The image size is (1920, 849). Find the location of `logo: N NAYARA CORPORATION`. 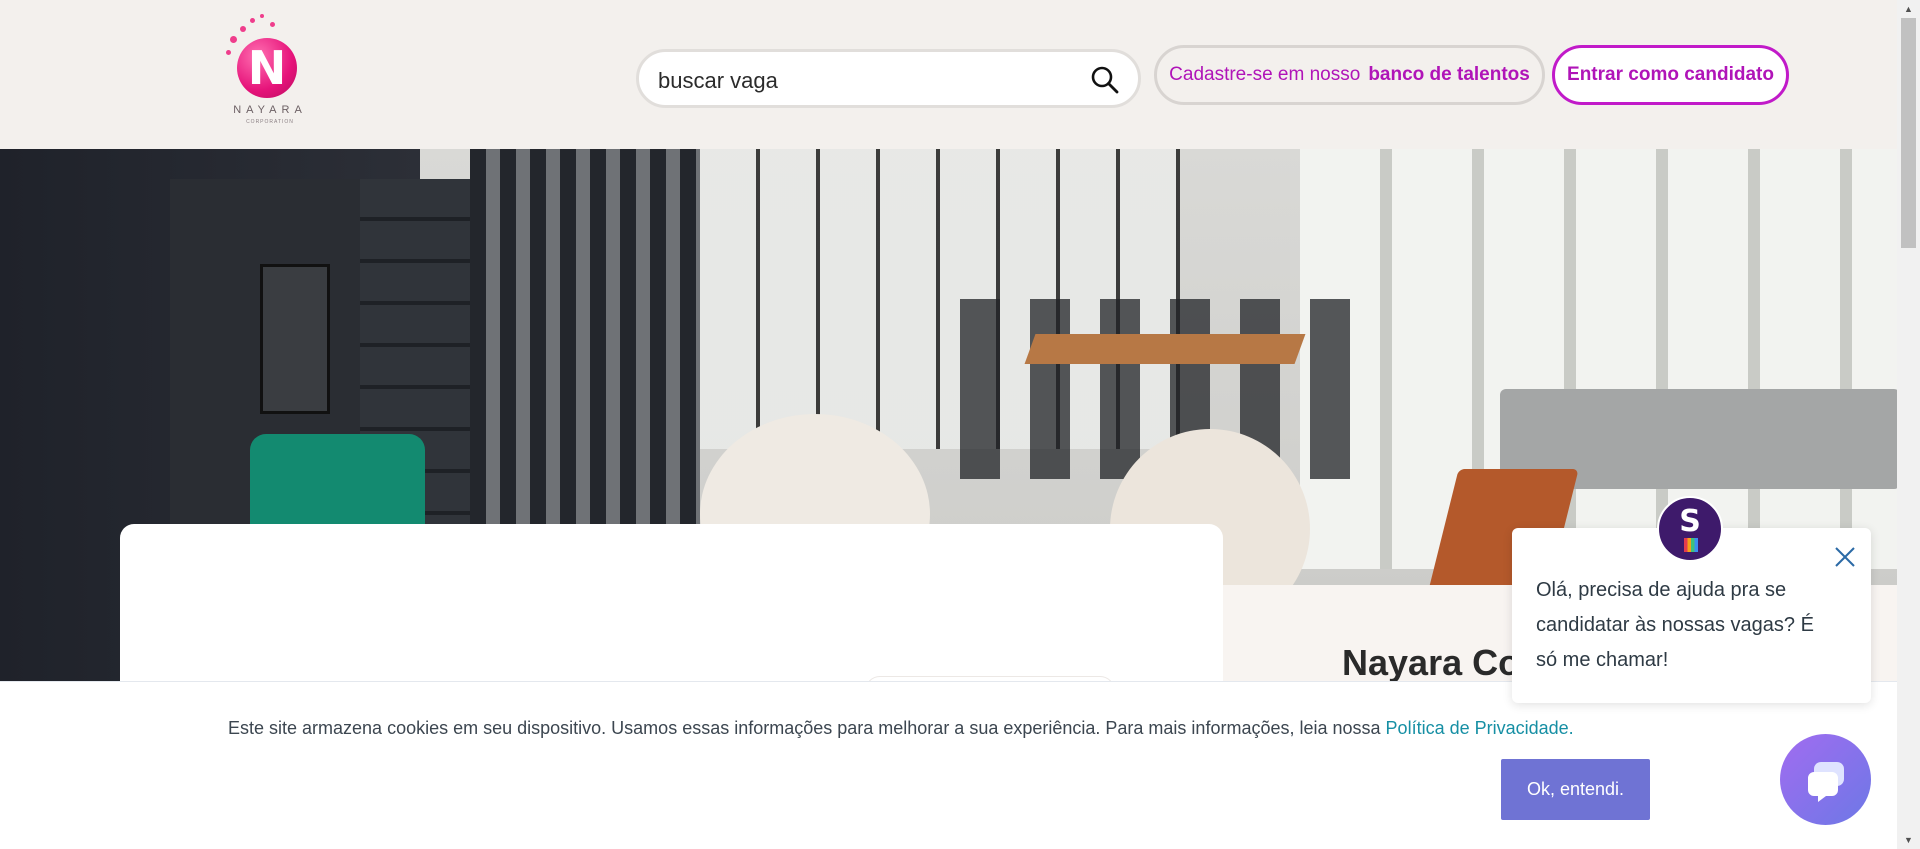

logo: N NAYARA CORPORATION is located at coordinates (270, 71).